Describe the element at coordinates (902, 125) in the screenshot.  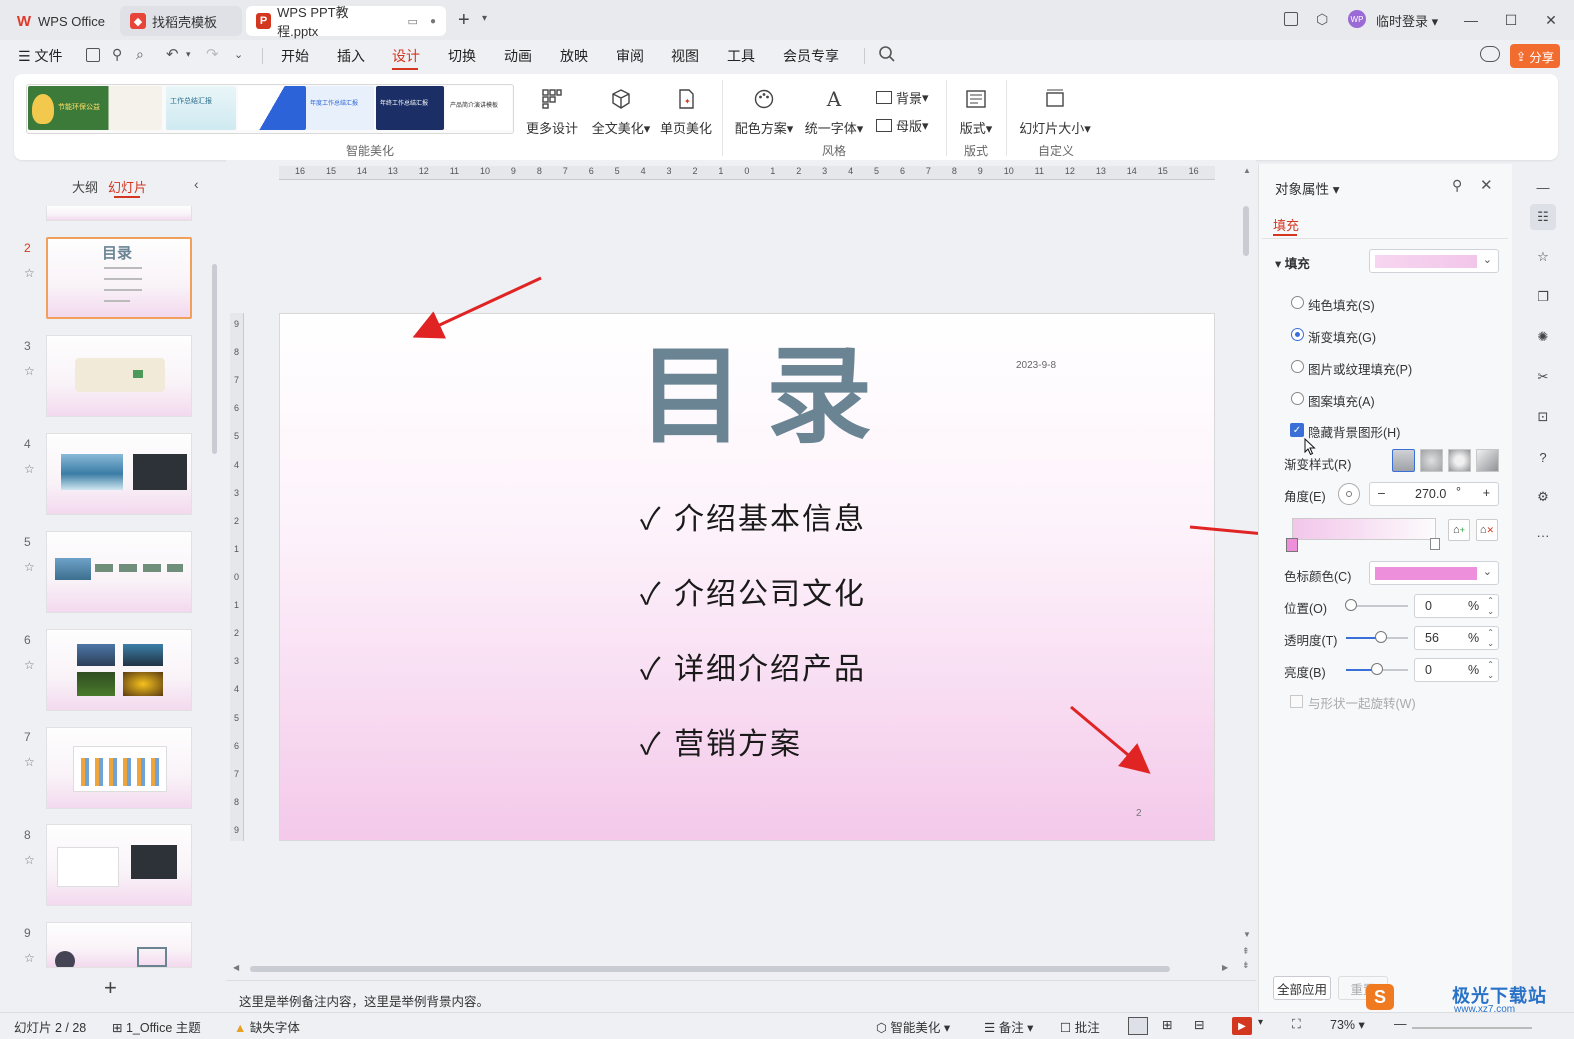
I see `master-button: 母版 ▾` at that location.